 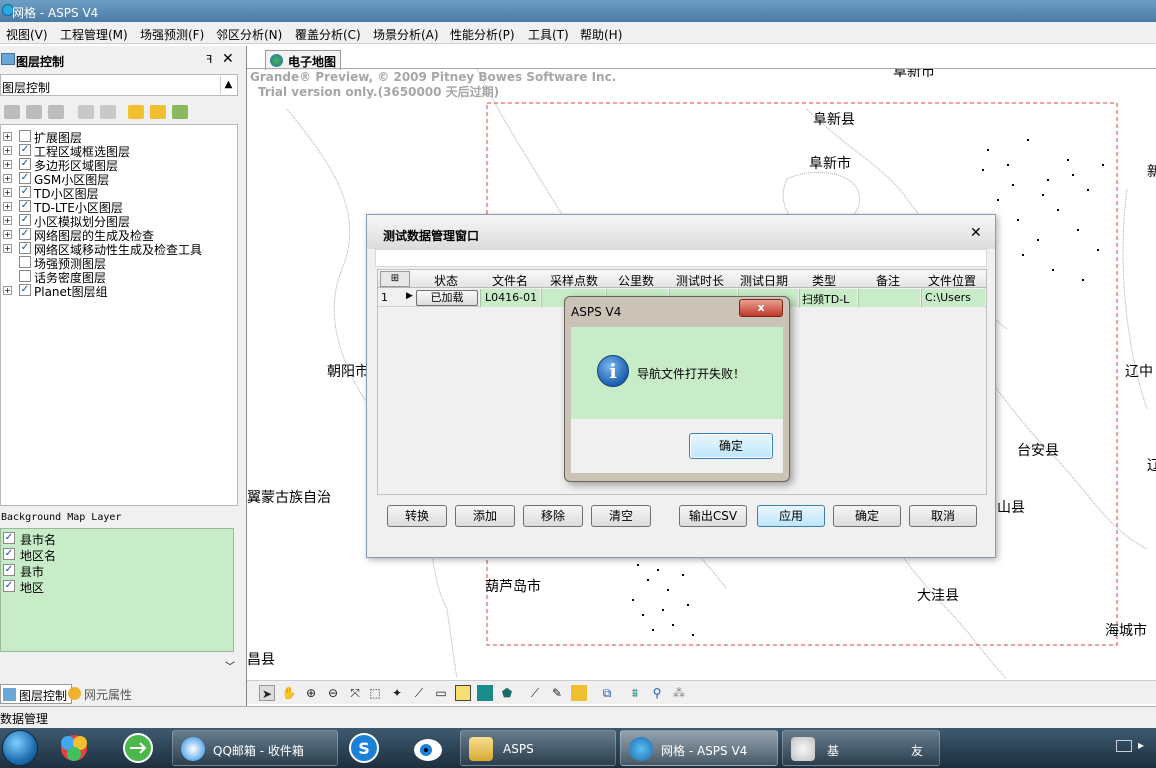 I want to click on cancel-button: 取消, so click(x=943, y=516).